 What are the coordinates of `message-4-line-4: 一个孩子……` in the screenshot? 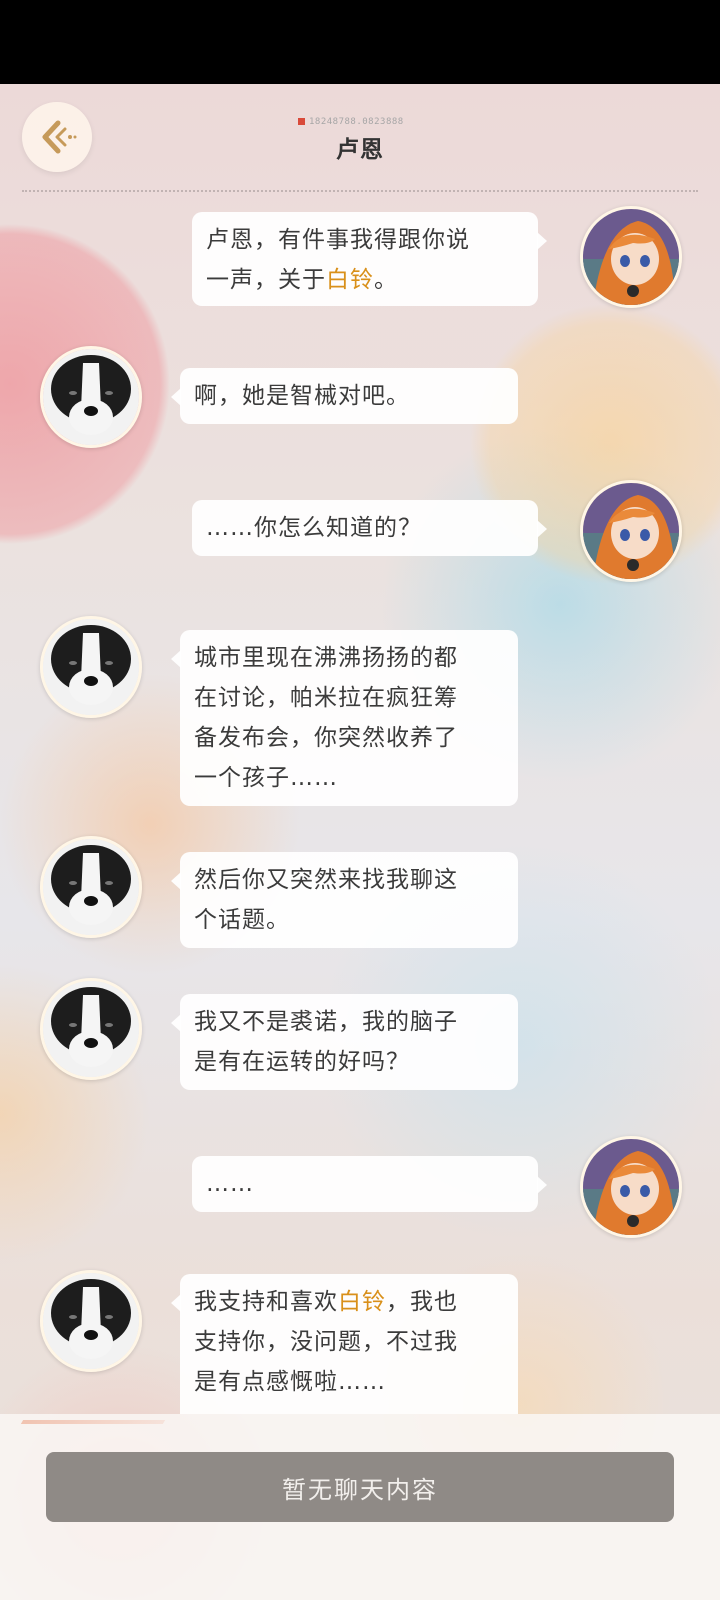 It's located at (266, 778).